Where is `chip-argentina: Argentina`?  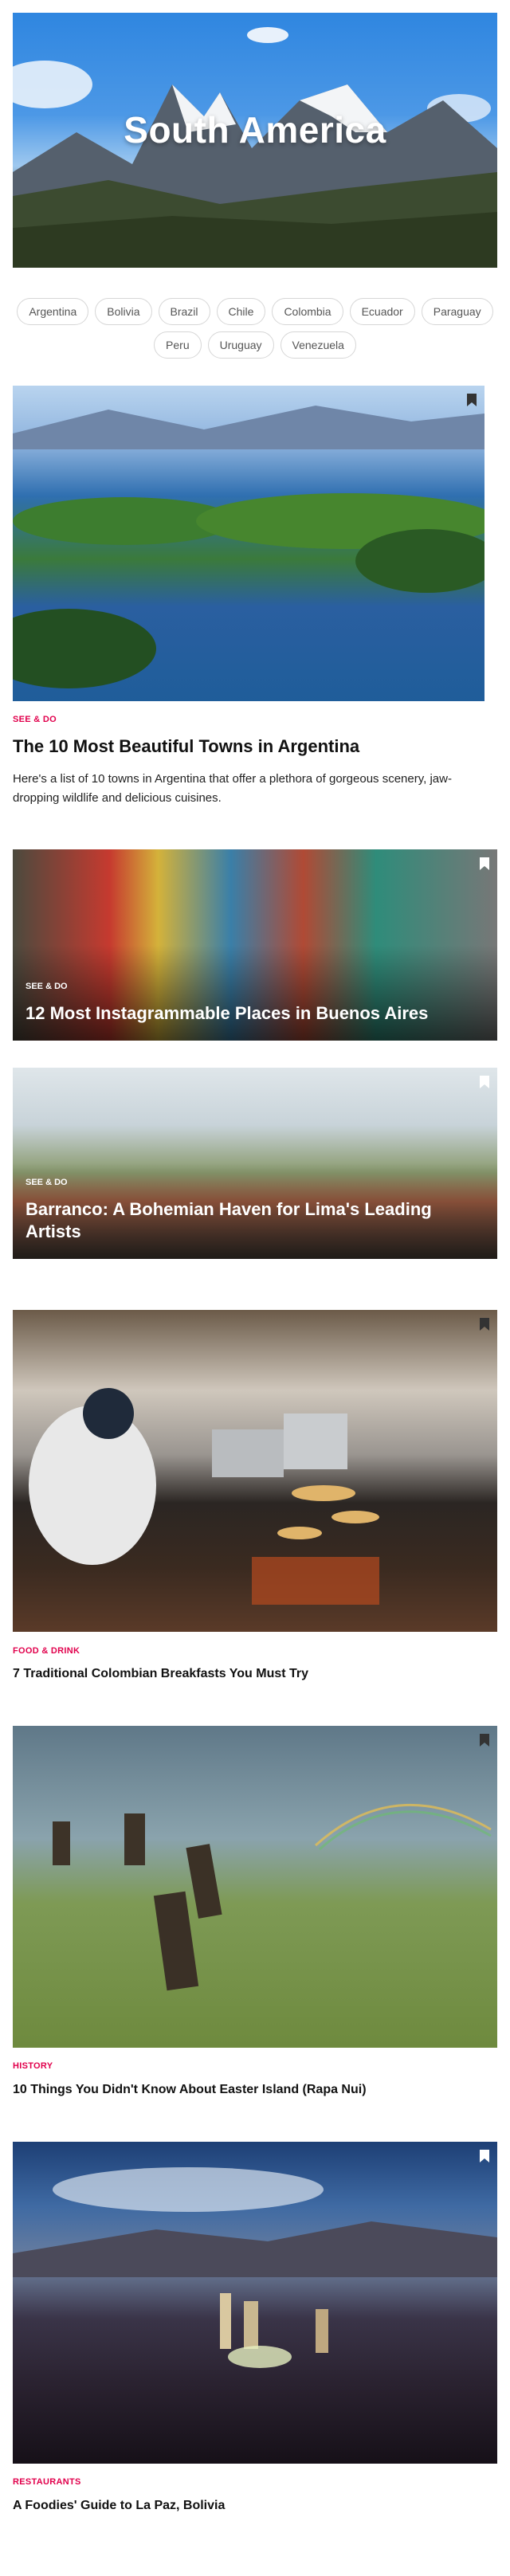 chip-argentina: Argentina is located at coordinates (53, 311).